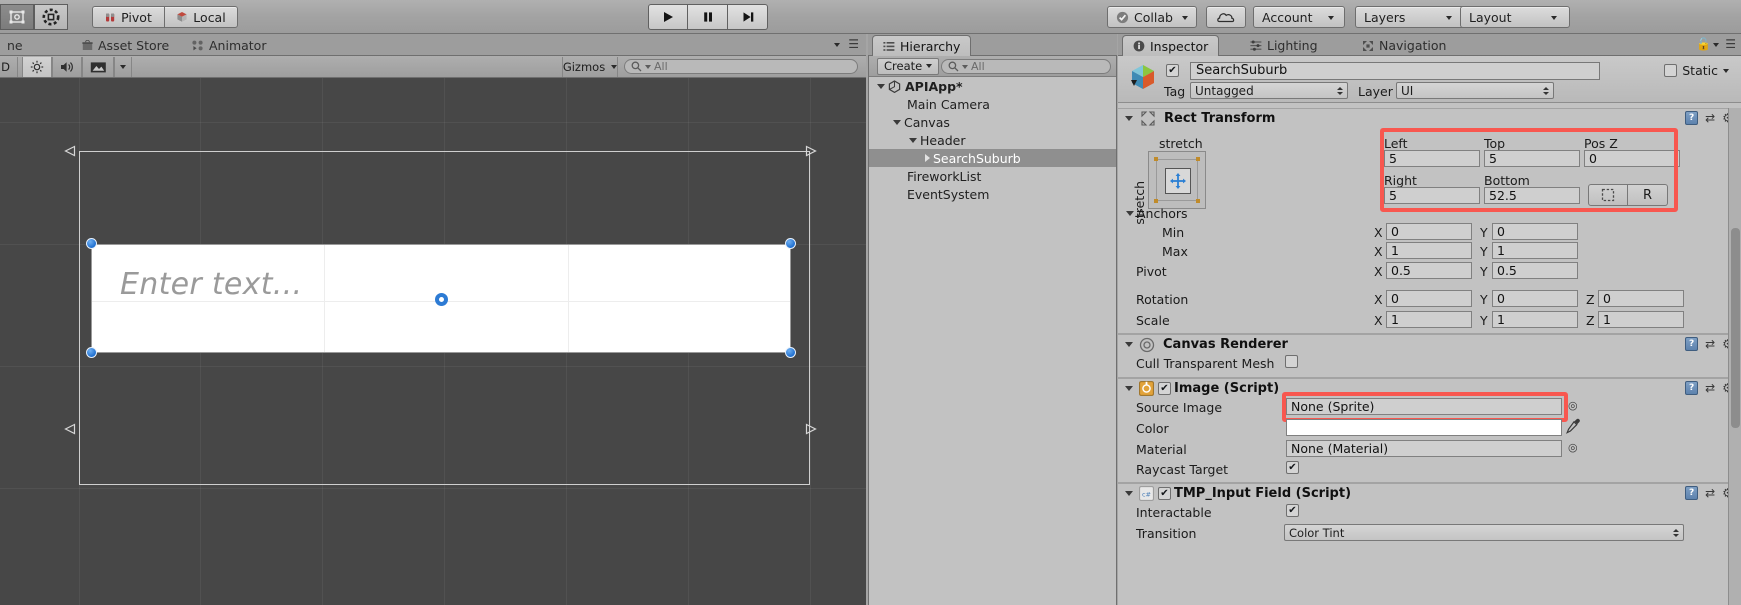 This screenshot has width=1741, height=605. Describe the element at coordinates (853, 44) in the screenshot. I see `scene-options-menu-icon: ☰` at that location.